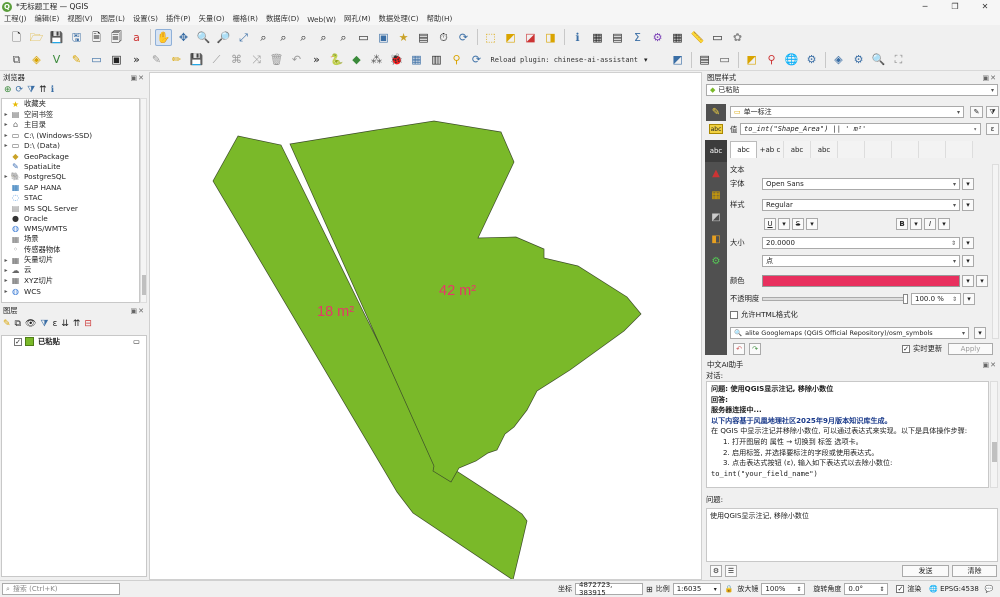 The image size is (1000, 597). Describe the element at coordinates (138, 78) in the screenshot. I see `panel-buttons: ▣✕` at that location.